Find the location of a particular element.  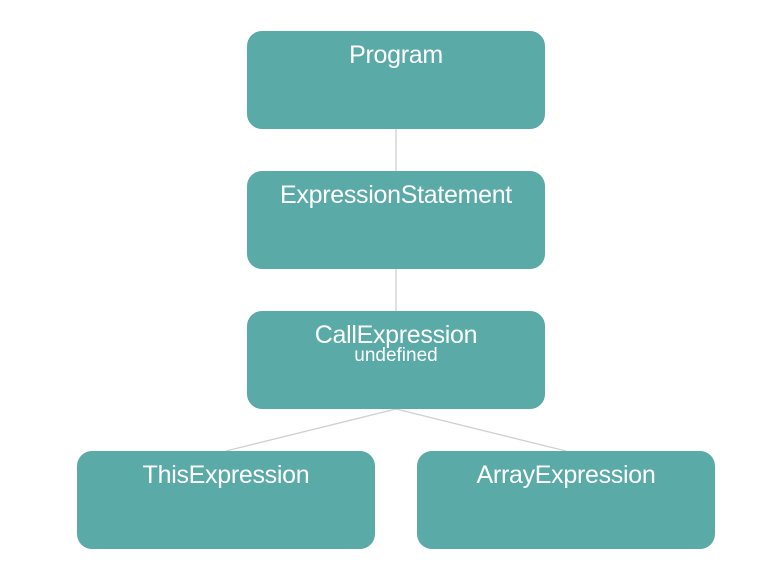

node-array-expression: ArrayExpression is located at coordinates (566, 500).